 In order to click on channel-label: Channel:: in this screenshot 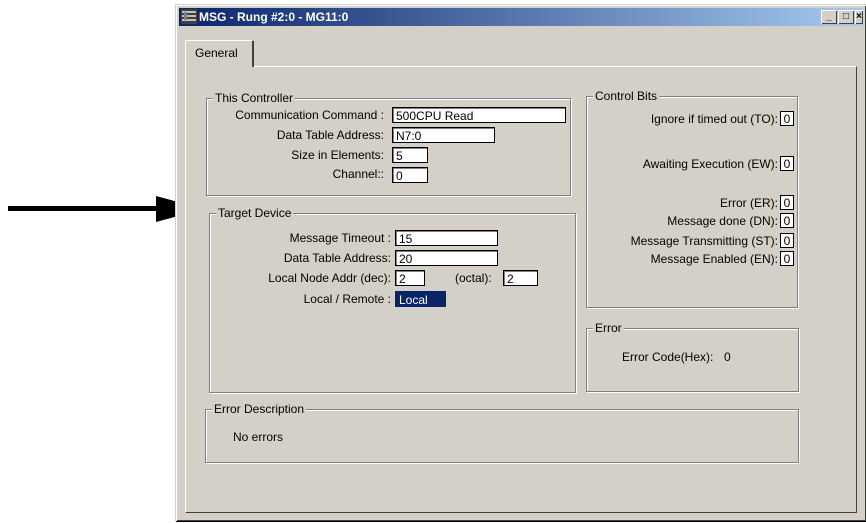, I will do `click(358, 174)`.